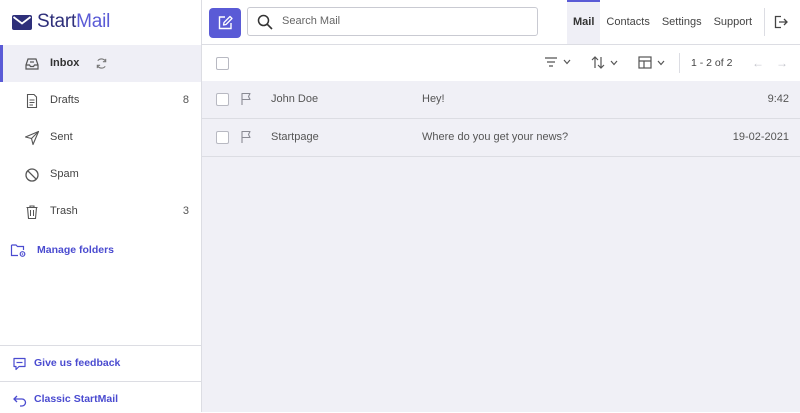  I want to click on sort-icon, so click(598, 62).